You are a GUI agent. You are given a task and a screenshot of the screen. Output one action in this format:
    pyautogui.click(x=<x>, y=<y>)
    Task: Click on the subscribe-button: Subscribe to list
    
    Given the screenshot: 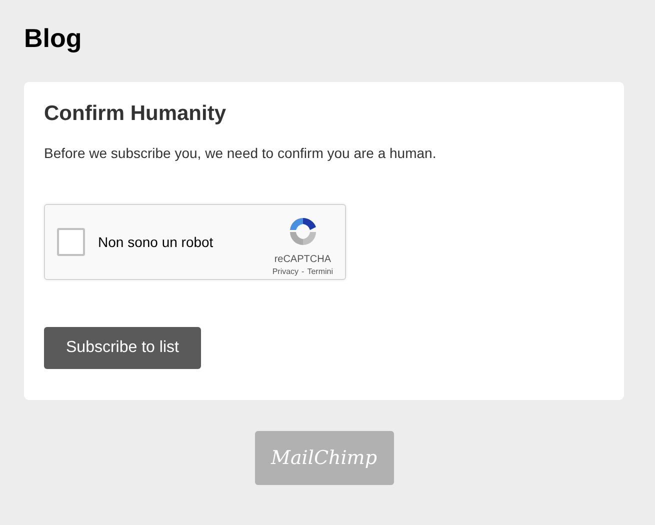 What is the action you would take?
    pyautogui.click(x=122, y=348)
    